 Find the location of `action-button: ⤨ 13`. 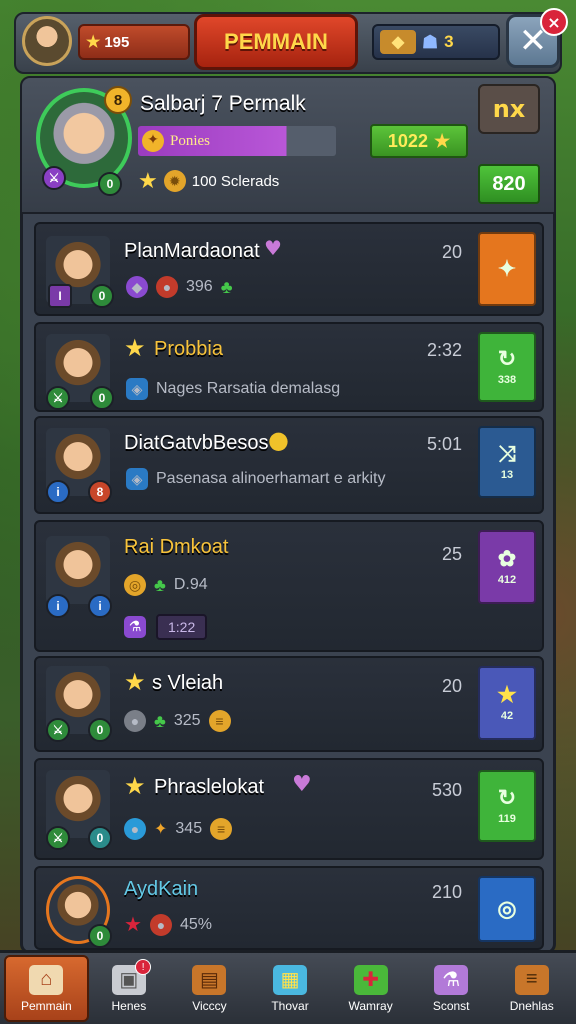

action-button: ⤨ 13 is located at coordinates (507, 462).